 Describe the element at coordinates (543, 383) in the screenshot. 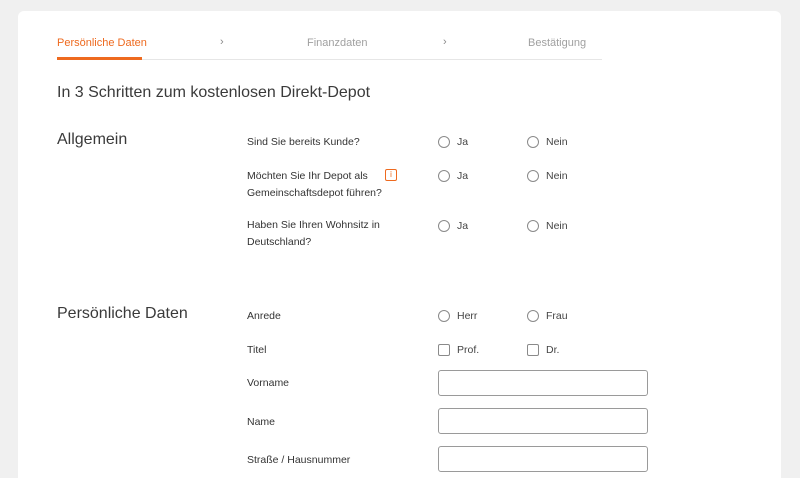

I see `vorname-field` at that location.